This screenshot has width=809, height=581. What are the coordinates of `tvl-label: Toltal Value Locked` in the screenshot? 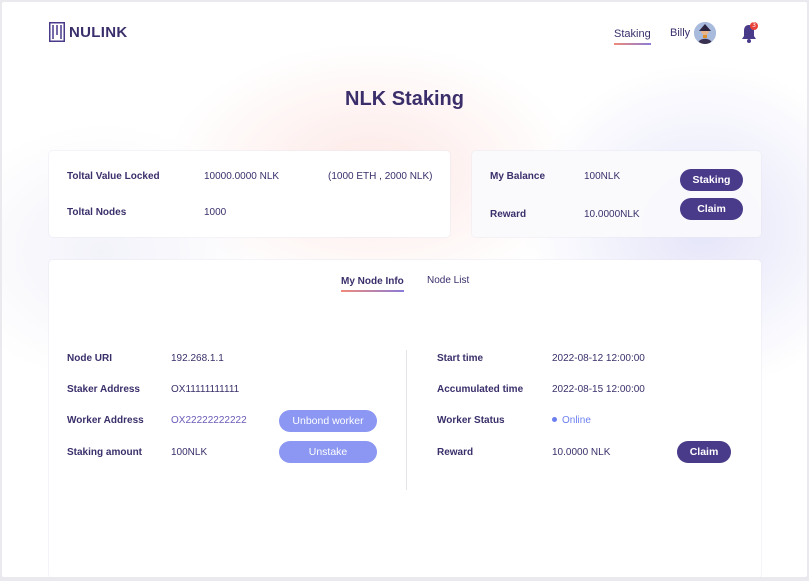 It's located at (113, 176).